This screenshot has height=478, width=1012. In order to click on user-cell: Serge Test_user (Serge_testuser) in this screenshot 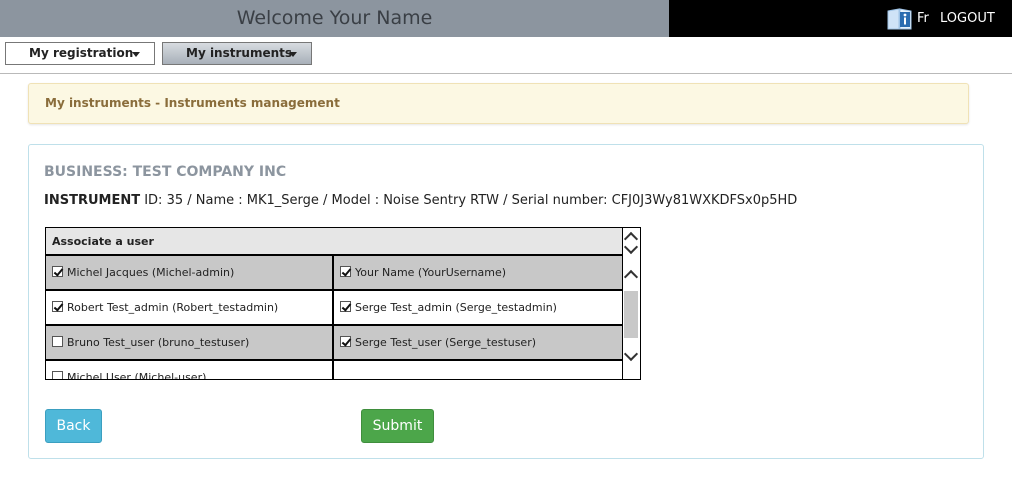, I will do `click(478, 342)`.